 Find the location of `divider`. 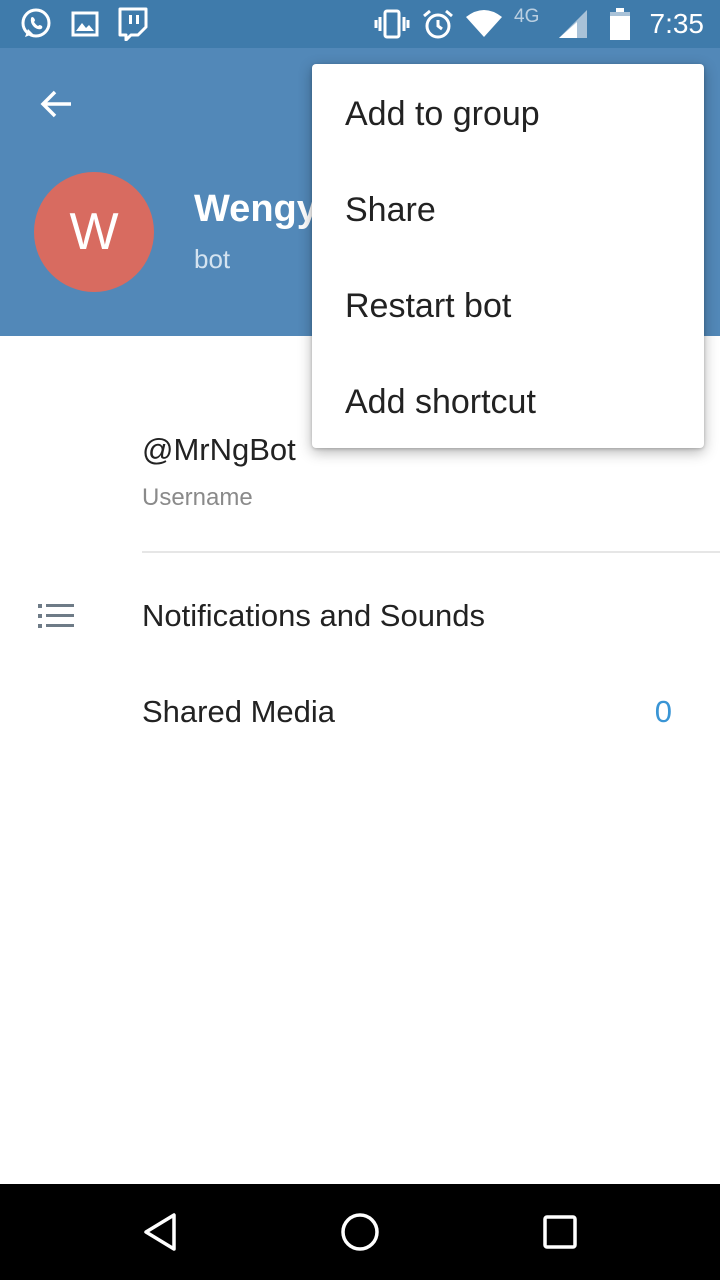

divider is located at coordinates (431, 552).